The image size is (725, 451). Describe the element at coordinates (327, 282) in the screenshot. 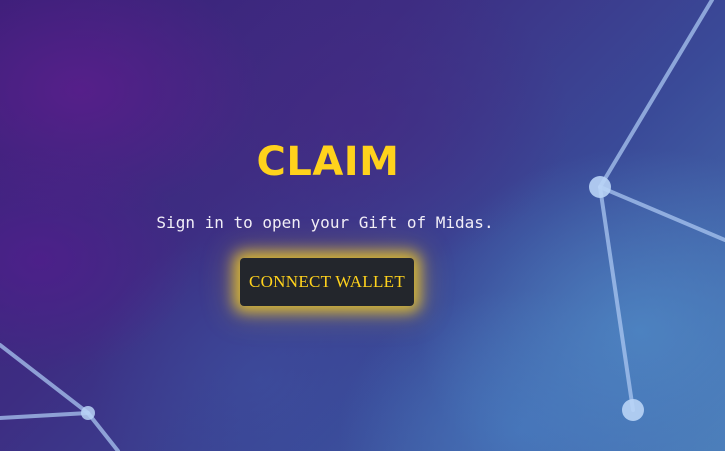

I see `connect-wallet-button: CONNECT WALLET` at that location.